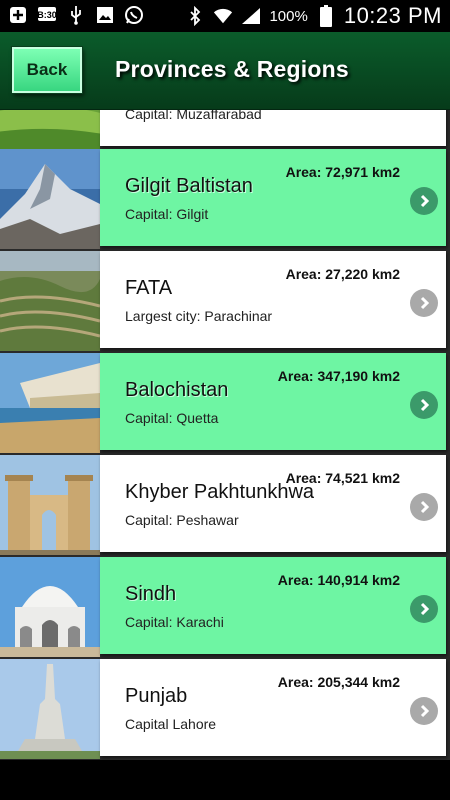  Describe the element at coordinates (273, 707) in the screenshot. I see `region-card: Area: 205,344 km2 Punjab Capital Lahore` at that location.